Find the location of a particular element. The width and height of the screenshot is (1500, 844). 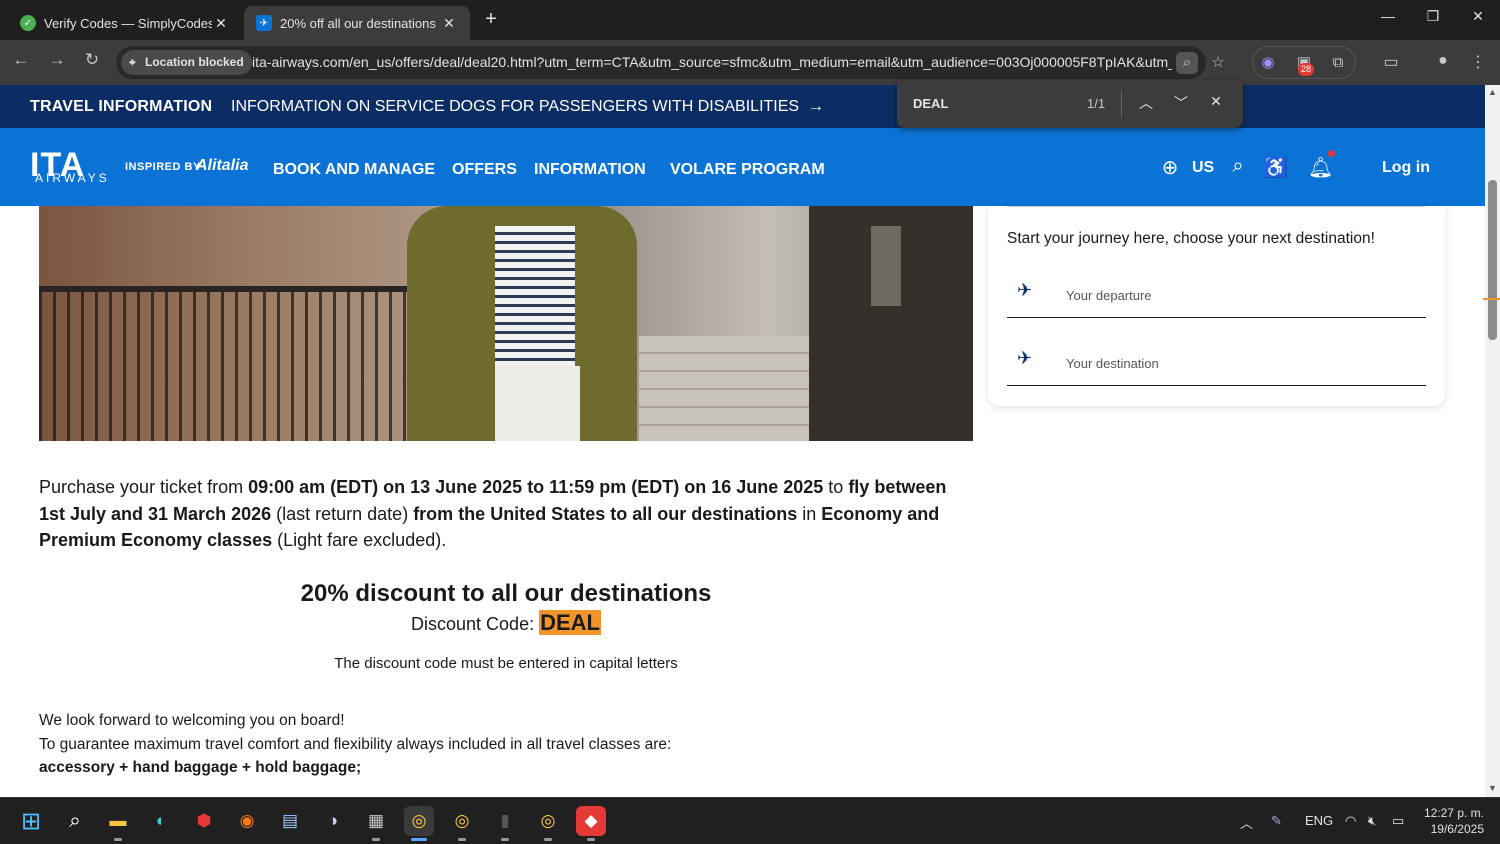

scroll-up-icon: ▲ is located at coordinates (1492, 92).